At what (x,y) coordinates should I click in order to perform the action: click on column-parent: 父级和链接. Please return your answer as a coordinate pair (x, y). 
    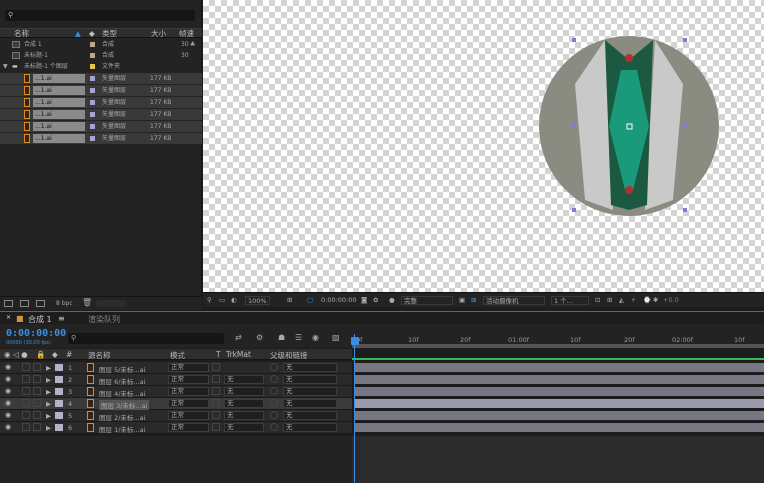
    Looking at the image, I should click on (289, 355).